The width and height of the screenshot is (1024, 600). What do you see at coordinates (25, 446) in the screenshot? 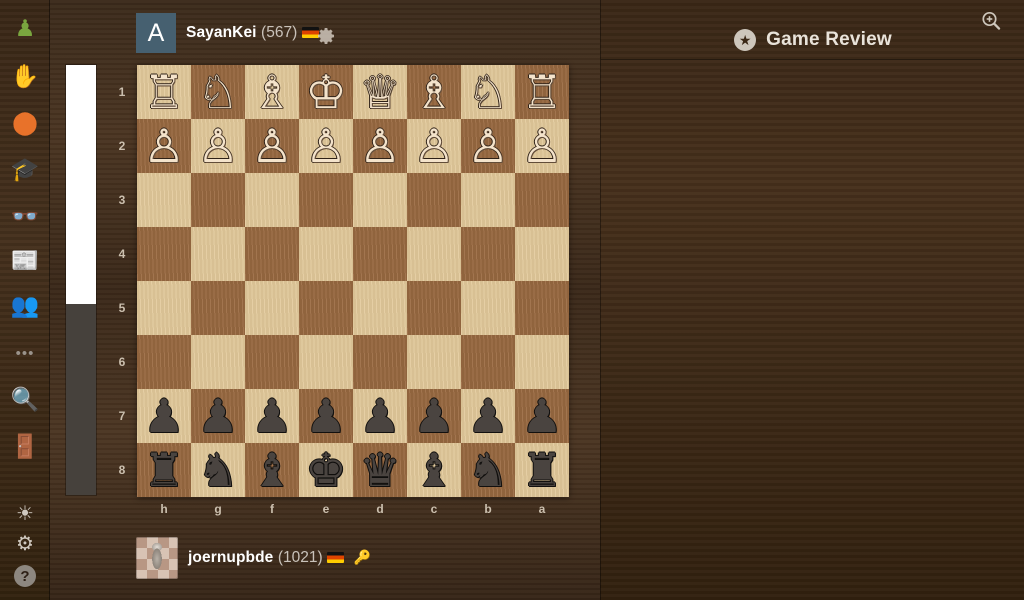
I see `sign-out-icon: 🚪` at bounding box center [25, 446].